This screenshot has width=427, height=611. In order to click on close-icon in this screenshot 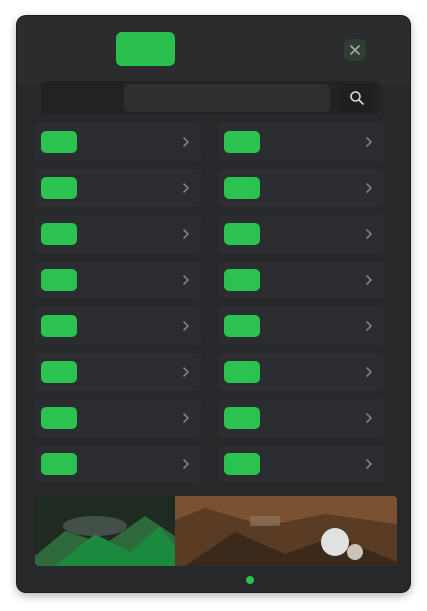, I will do `click(355, 50)`.